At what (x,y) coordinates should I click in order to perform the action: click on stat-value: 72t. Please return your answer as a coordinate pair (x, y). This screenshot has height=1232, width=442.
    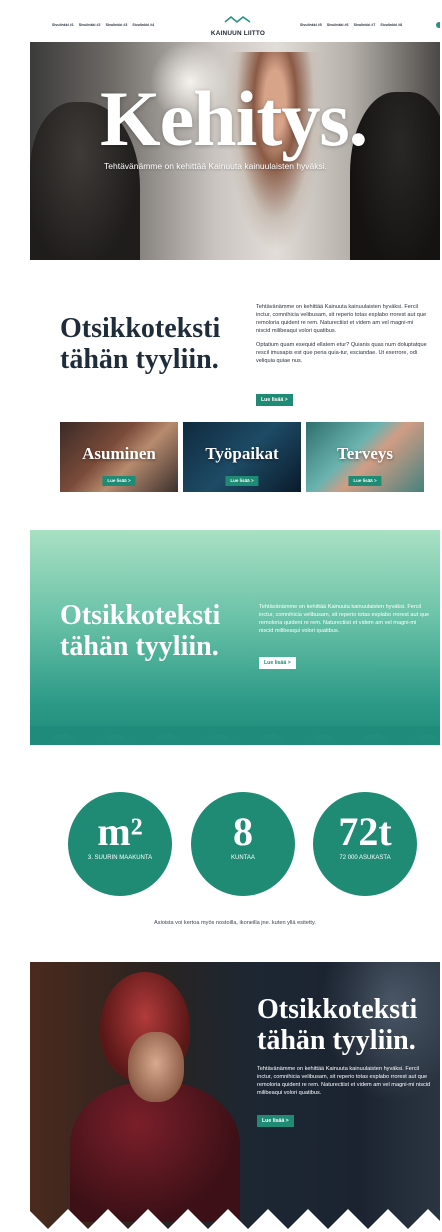
    Looking at the image, I should click on (365, 831).